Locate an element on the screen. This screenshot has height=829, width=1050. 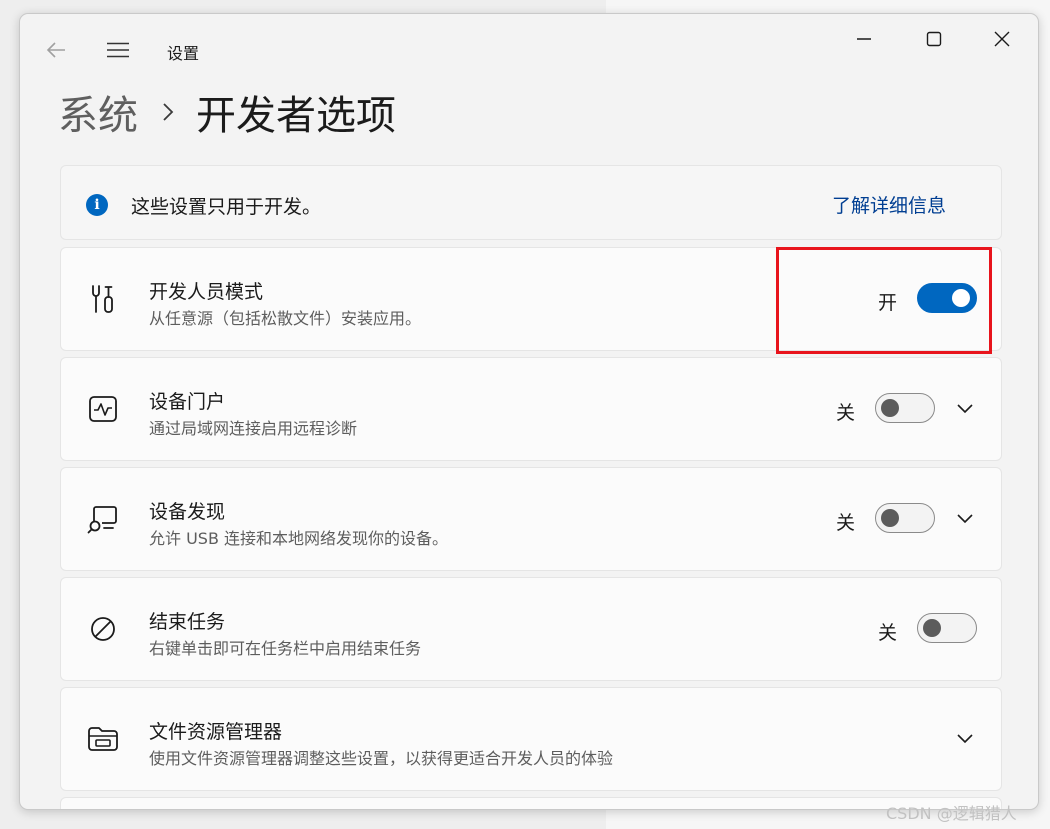
setting-file-explorer: 文件资源管理器 使用文件资源管理器调整这些设置，以获得更适合开发人员的体验 is located at coordinates (531, 739).